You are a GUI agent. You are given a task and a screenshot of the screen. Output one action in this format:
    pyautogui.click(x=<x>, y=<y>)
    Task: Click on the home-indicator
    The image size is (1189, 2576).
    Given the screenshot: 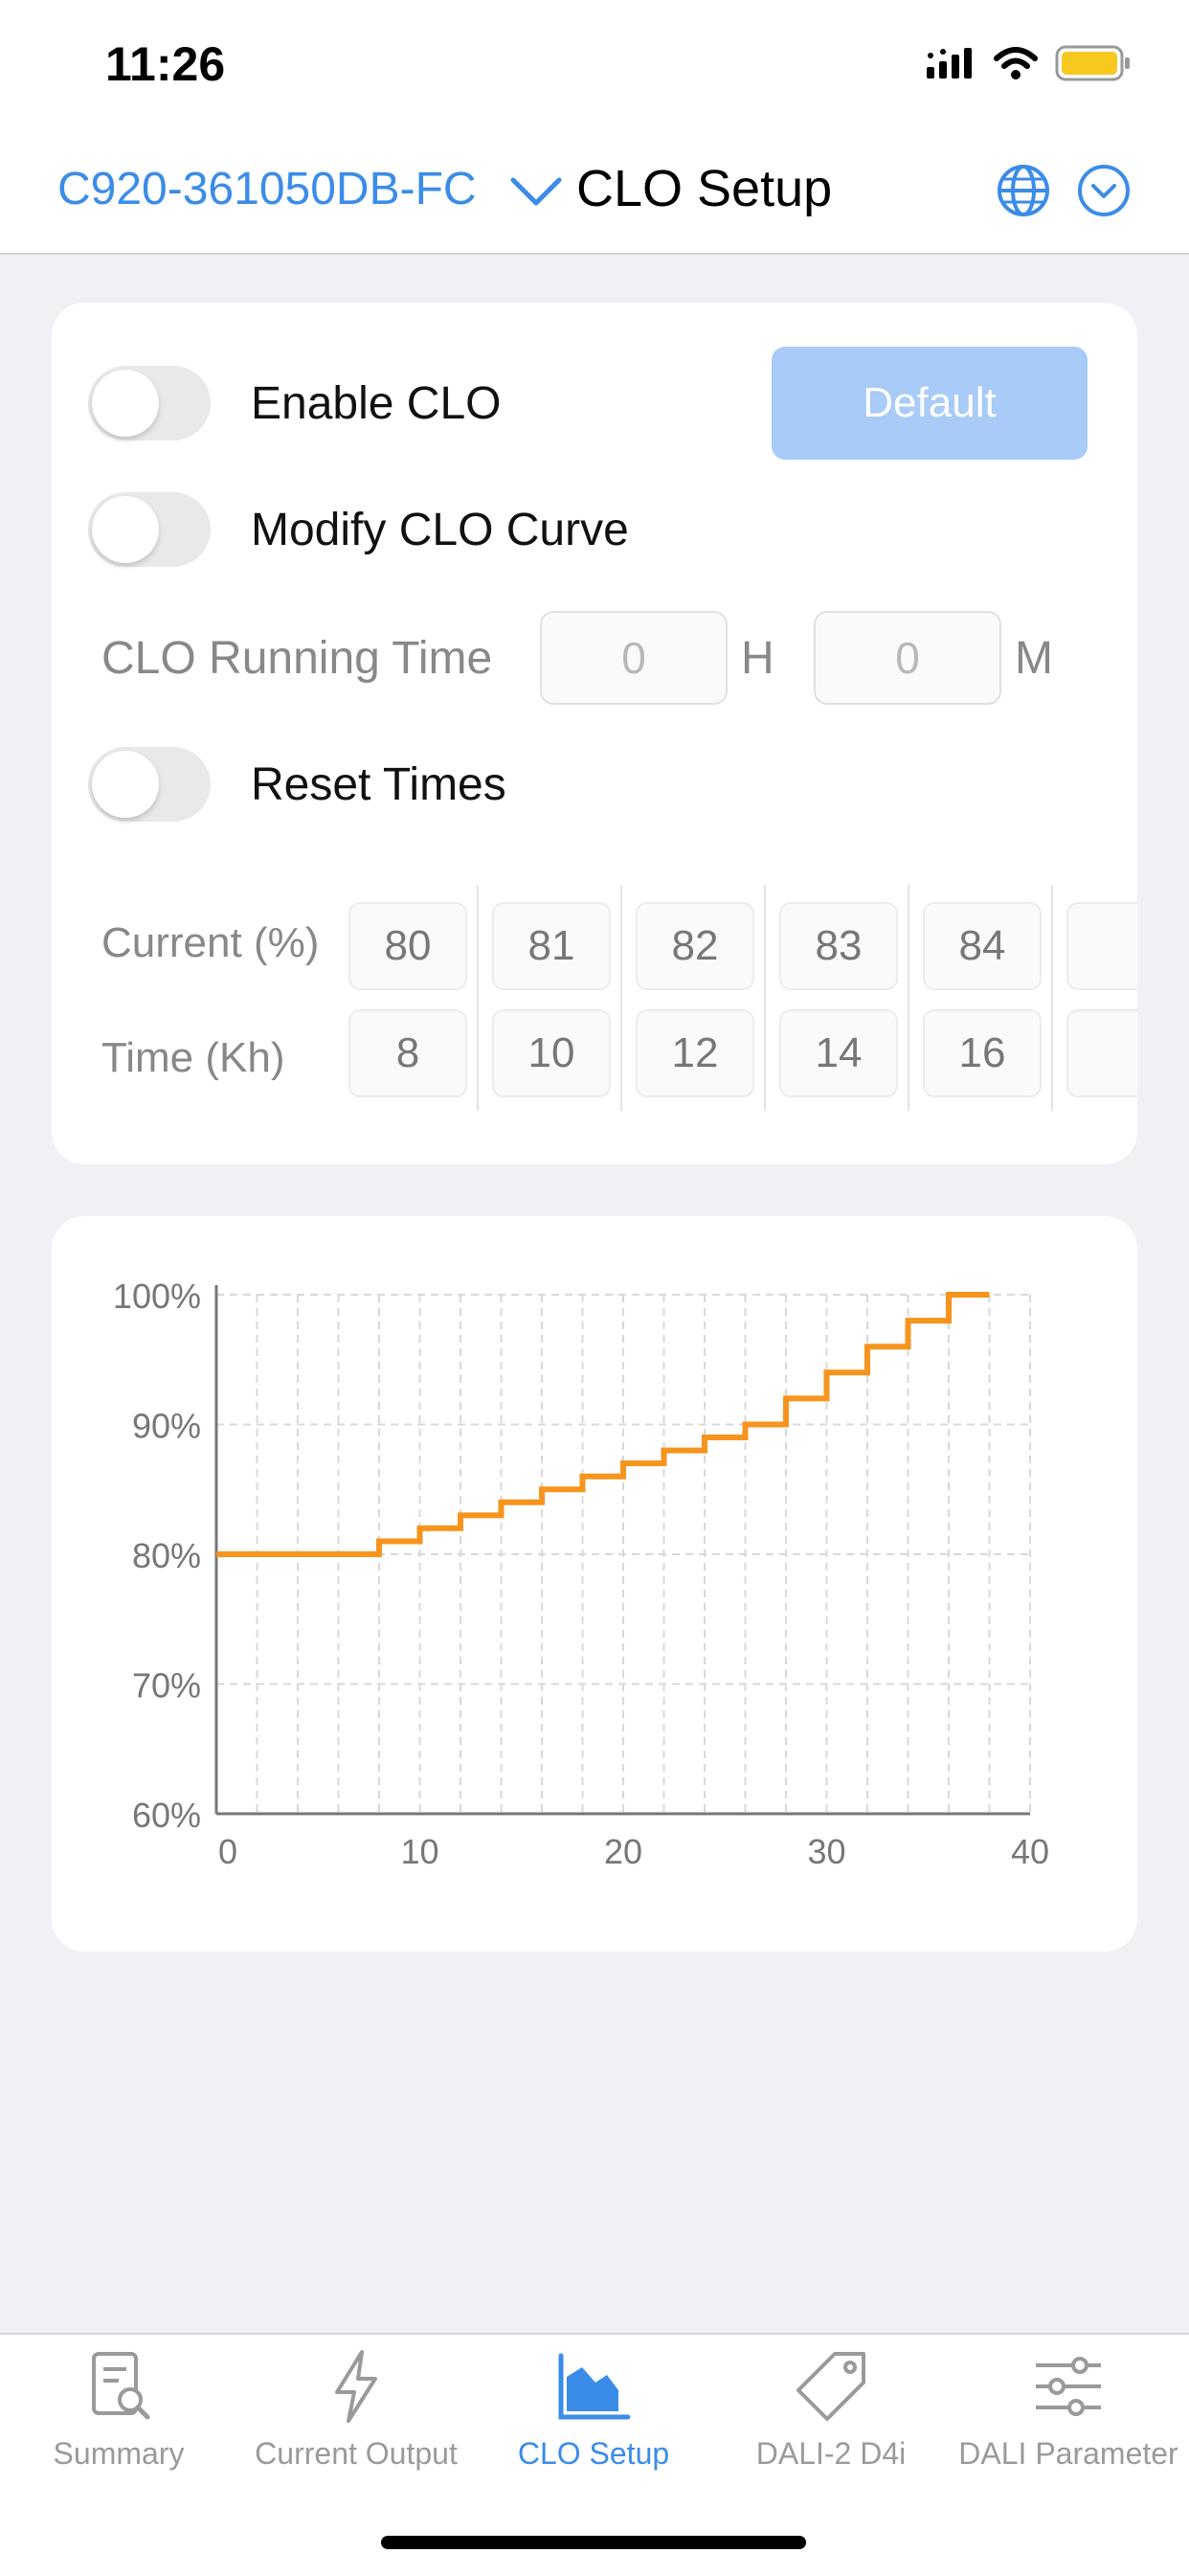 What is the action you would take?
    pyautogui.click(x=593, y=2542)
    